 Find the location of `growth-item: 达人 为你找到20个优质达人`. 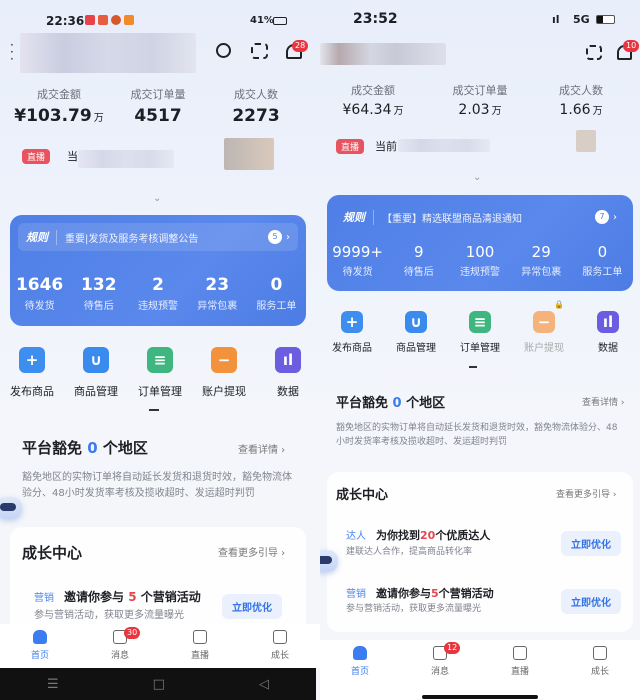

growth-item: 达人 为你找到20个优质达人 is located at coordinates (418, 533).